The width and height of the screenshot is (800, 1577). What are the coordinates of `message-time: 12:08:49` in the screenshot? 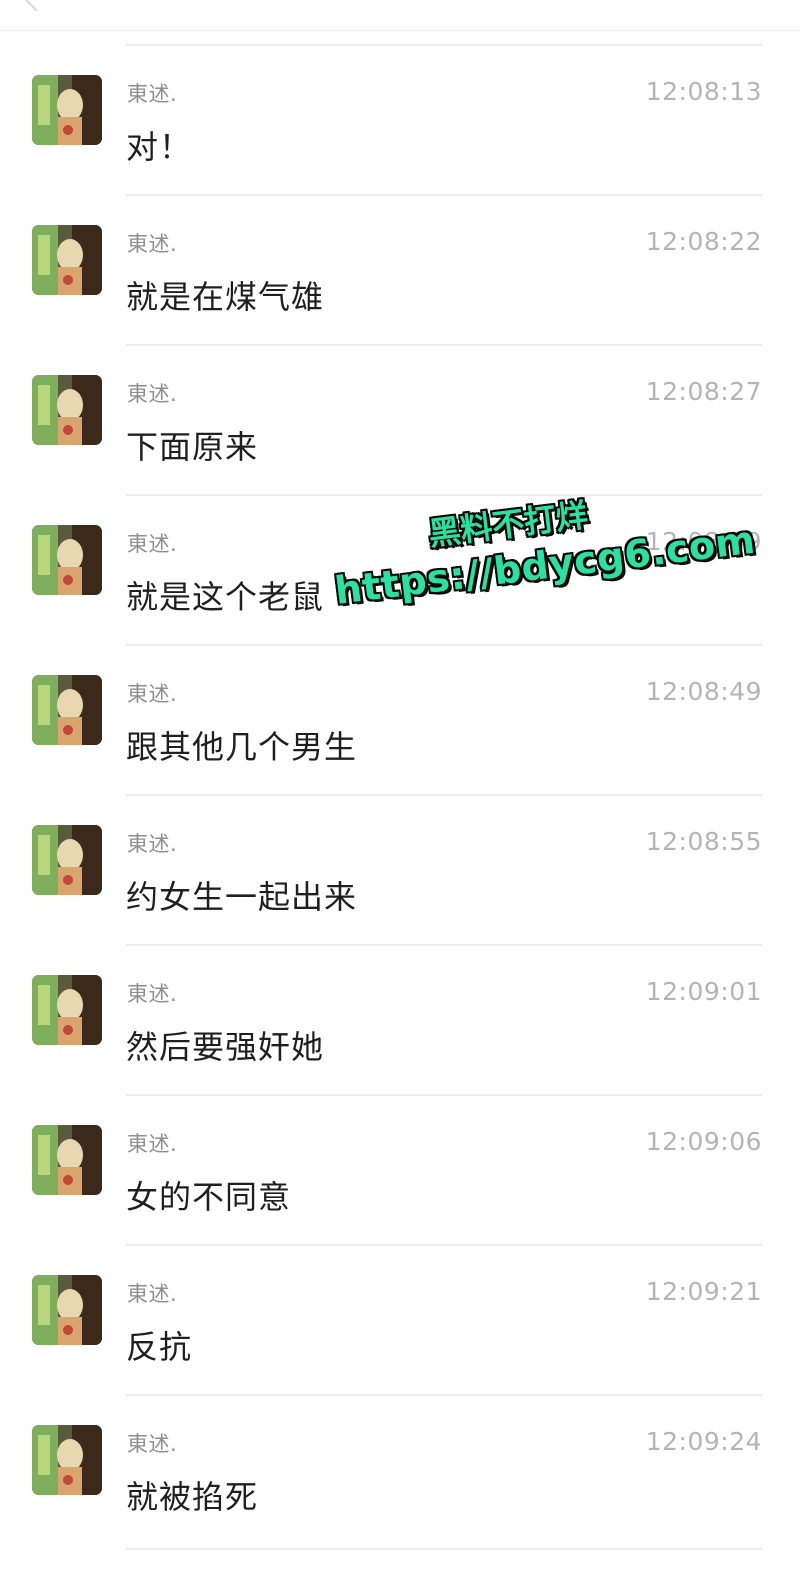 It's located at (703, 691).